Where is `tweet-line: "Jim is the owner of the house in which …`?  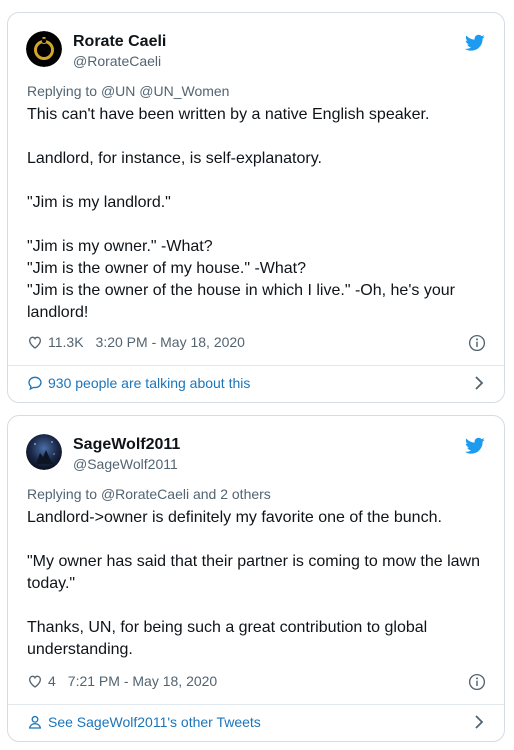
tweet-line: "Jim is the owner of the house in which … is located at coordinates (241, 290).